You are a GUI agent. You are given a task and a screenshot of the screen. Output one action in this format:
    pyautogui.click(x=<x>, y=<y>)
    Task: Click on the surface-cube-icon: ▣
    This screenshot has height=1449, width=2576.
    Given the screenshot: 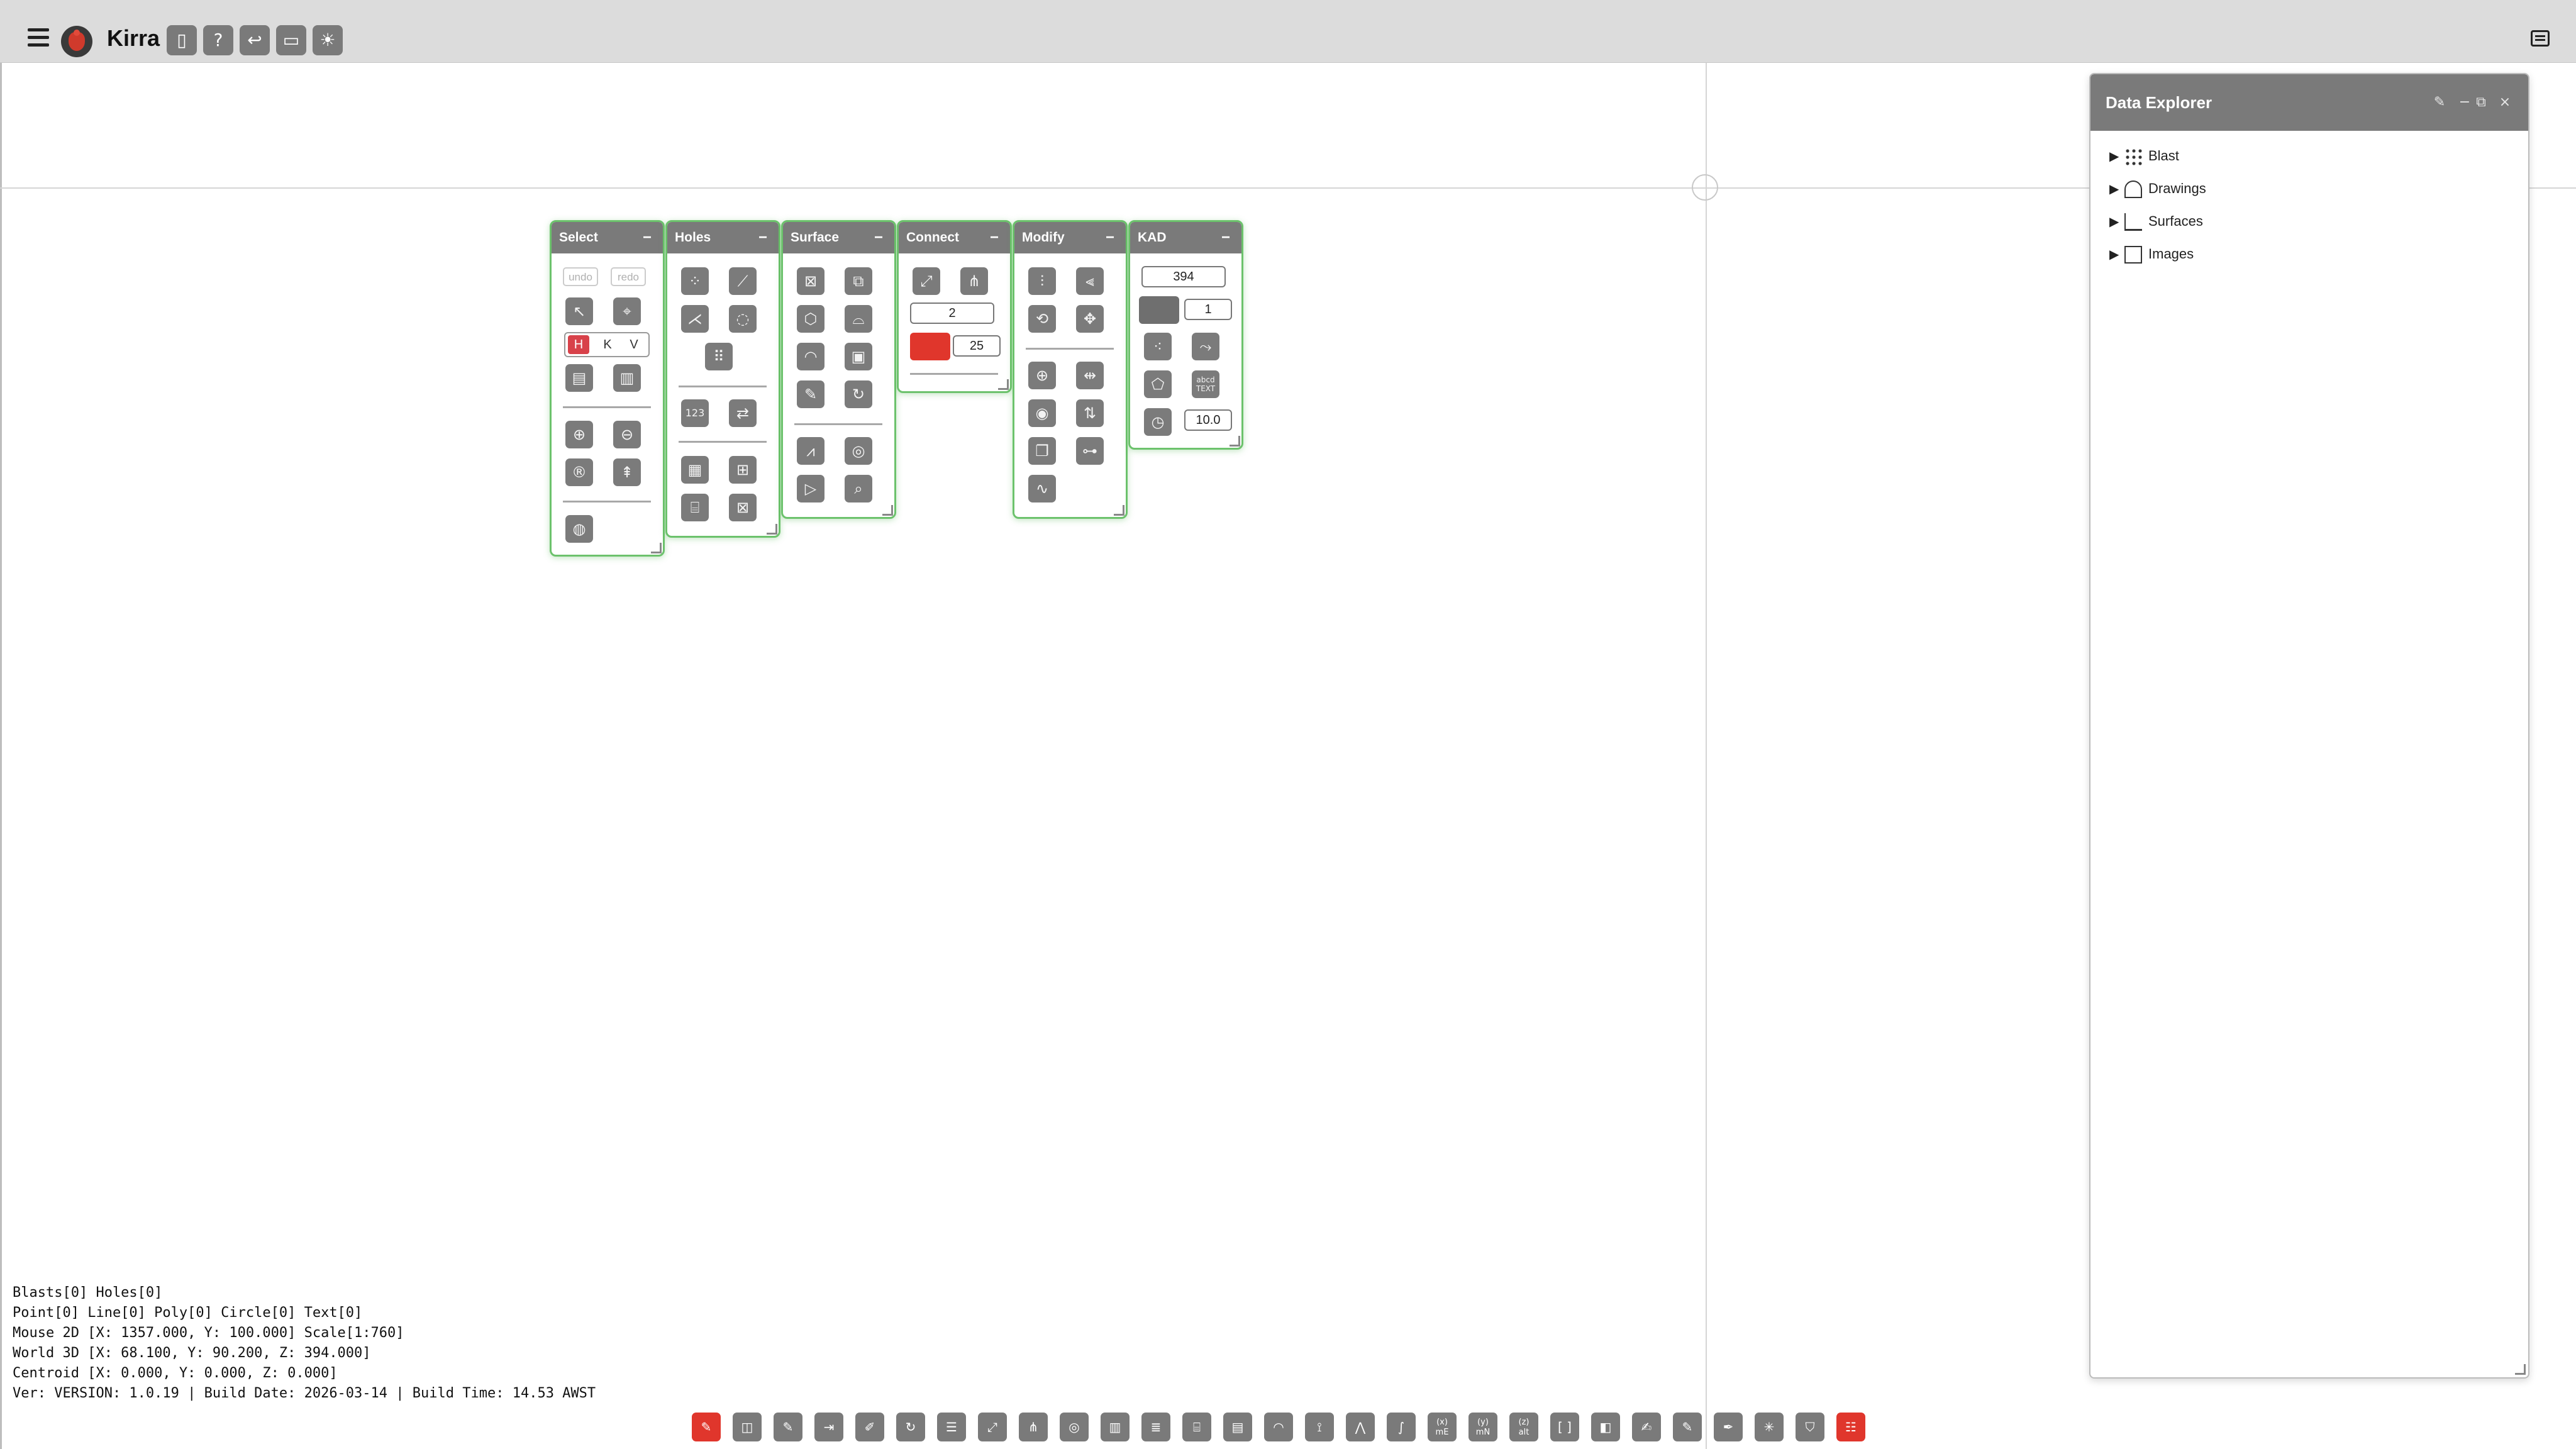 What is the action you would take?
    pyautogui.click(x=858, y=356)
    